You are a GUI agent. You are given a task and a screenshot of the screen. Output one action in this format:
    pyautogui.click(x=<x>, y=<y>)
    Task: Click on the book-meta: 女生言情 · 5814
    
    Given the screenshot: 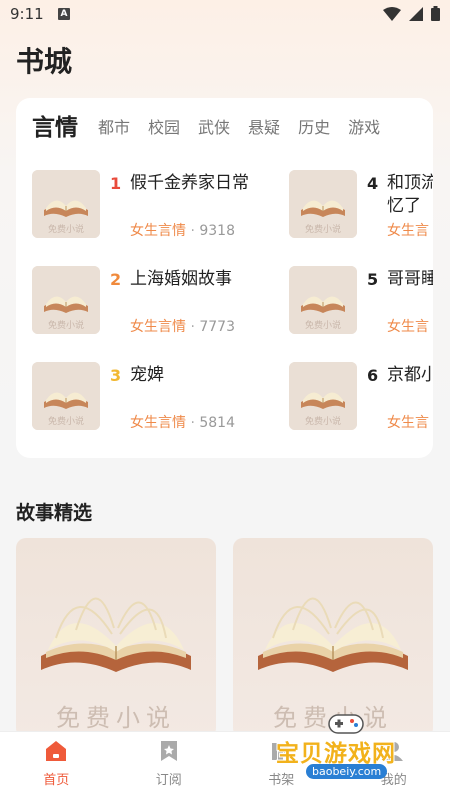 What is the action you would take?
    pyautogui.click(x=182, y=423)
    